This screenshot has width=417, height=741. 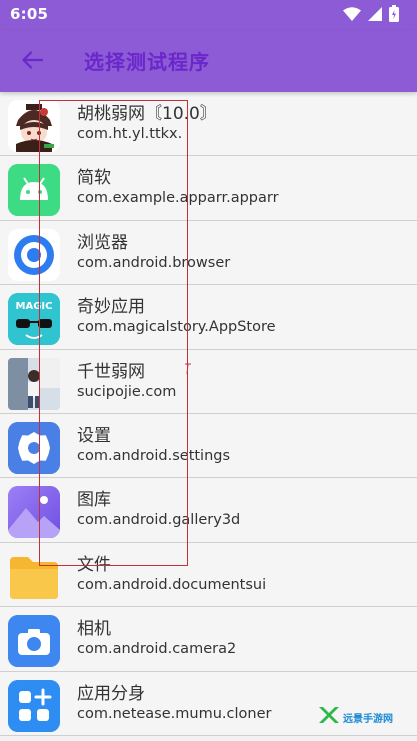 What do you see at coordinates (157, 649) in the screenshot?
I see `app-package: com.android.camera2` at bounding box center [157, 649].